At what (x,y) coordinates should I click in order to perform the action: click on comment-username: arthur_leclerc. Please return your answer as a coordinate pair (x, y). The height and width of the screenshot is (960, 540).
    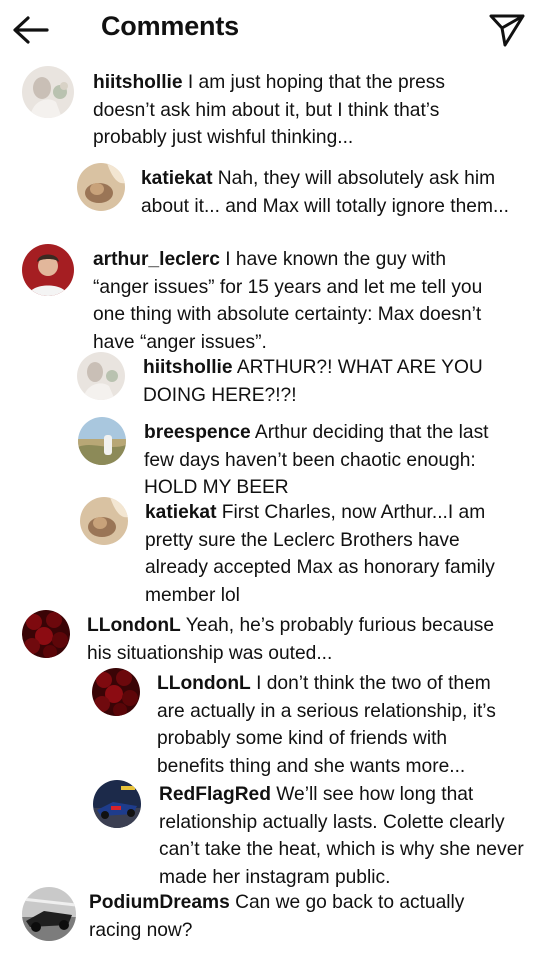
    Looking at the image, I should click on (156, 259).